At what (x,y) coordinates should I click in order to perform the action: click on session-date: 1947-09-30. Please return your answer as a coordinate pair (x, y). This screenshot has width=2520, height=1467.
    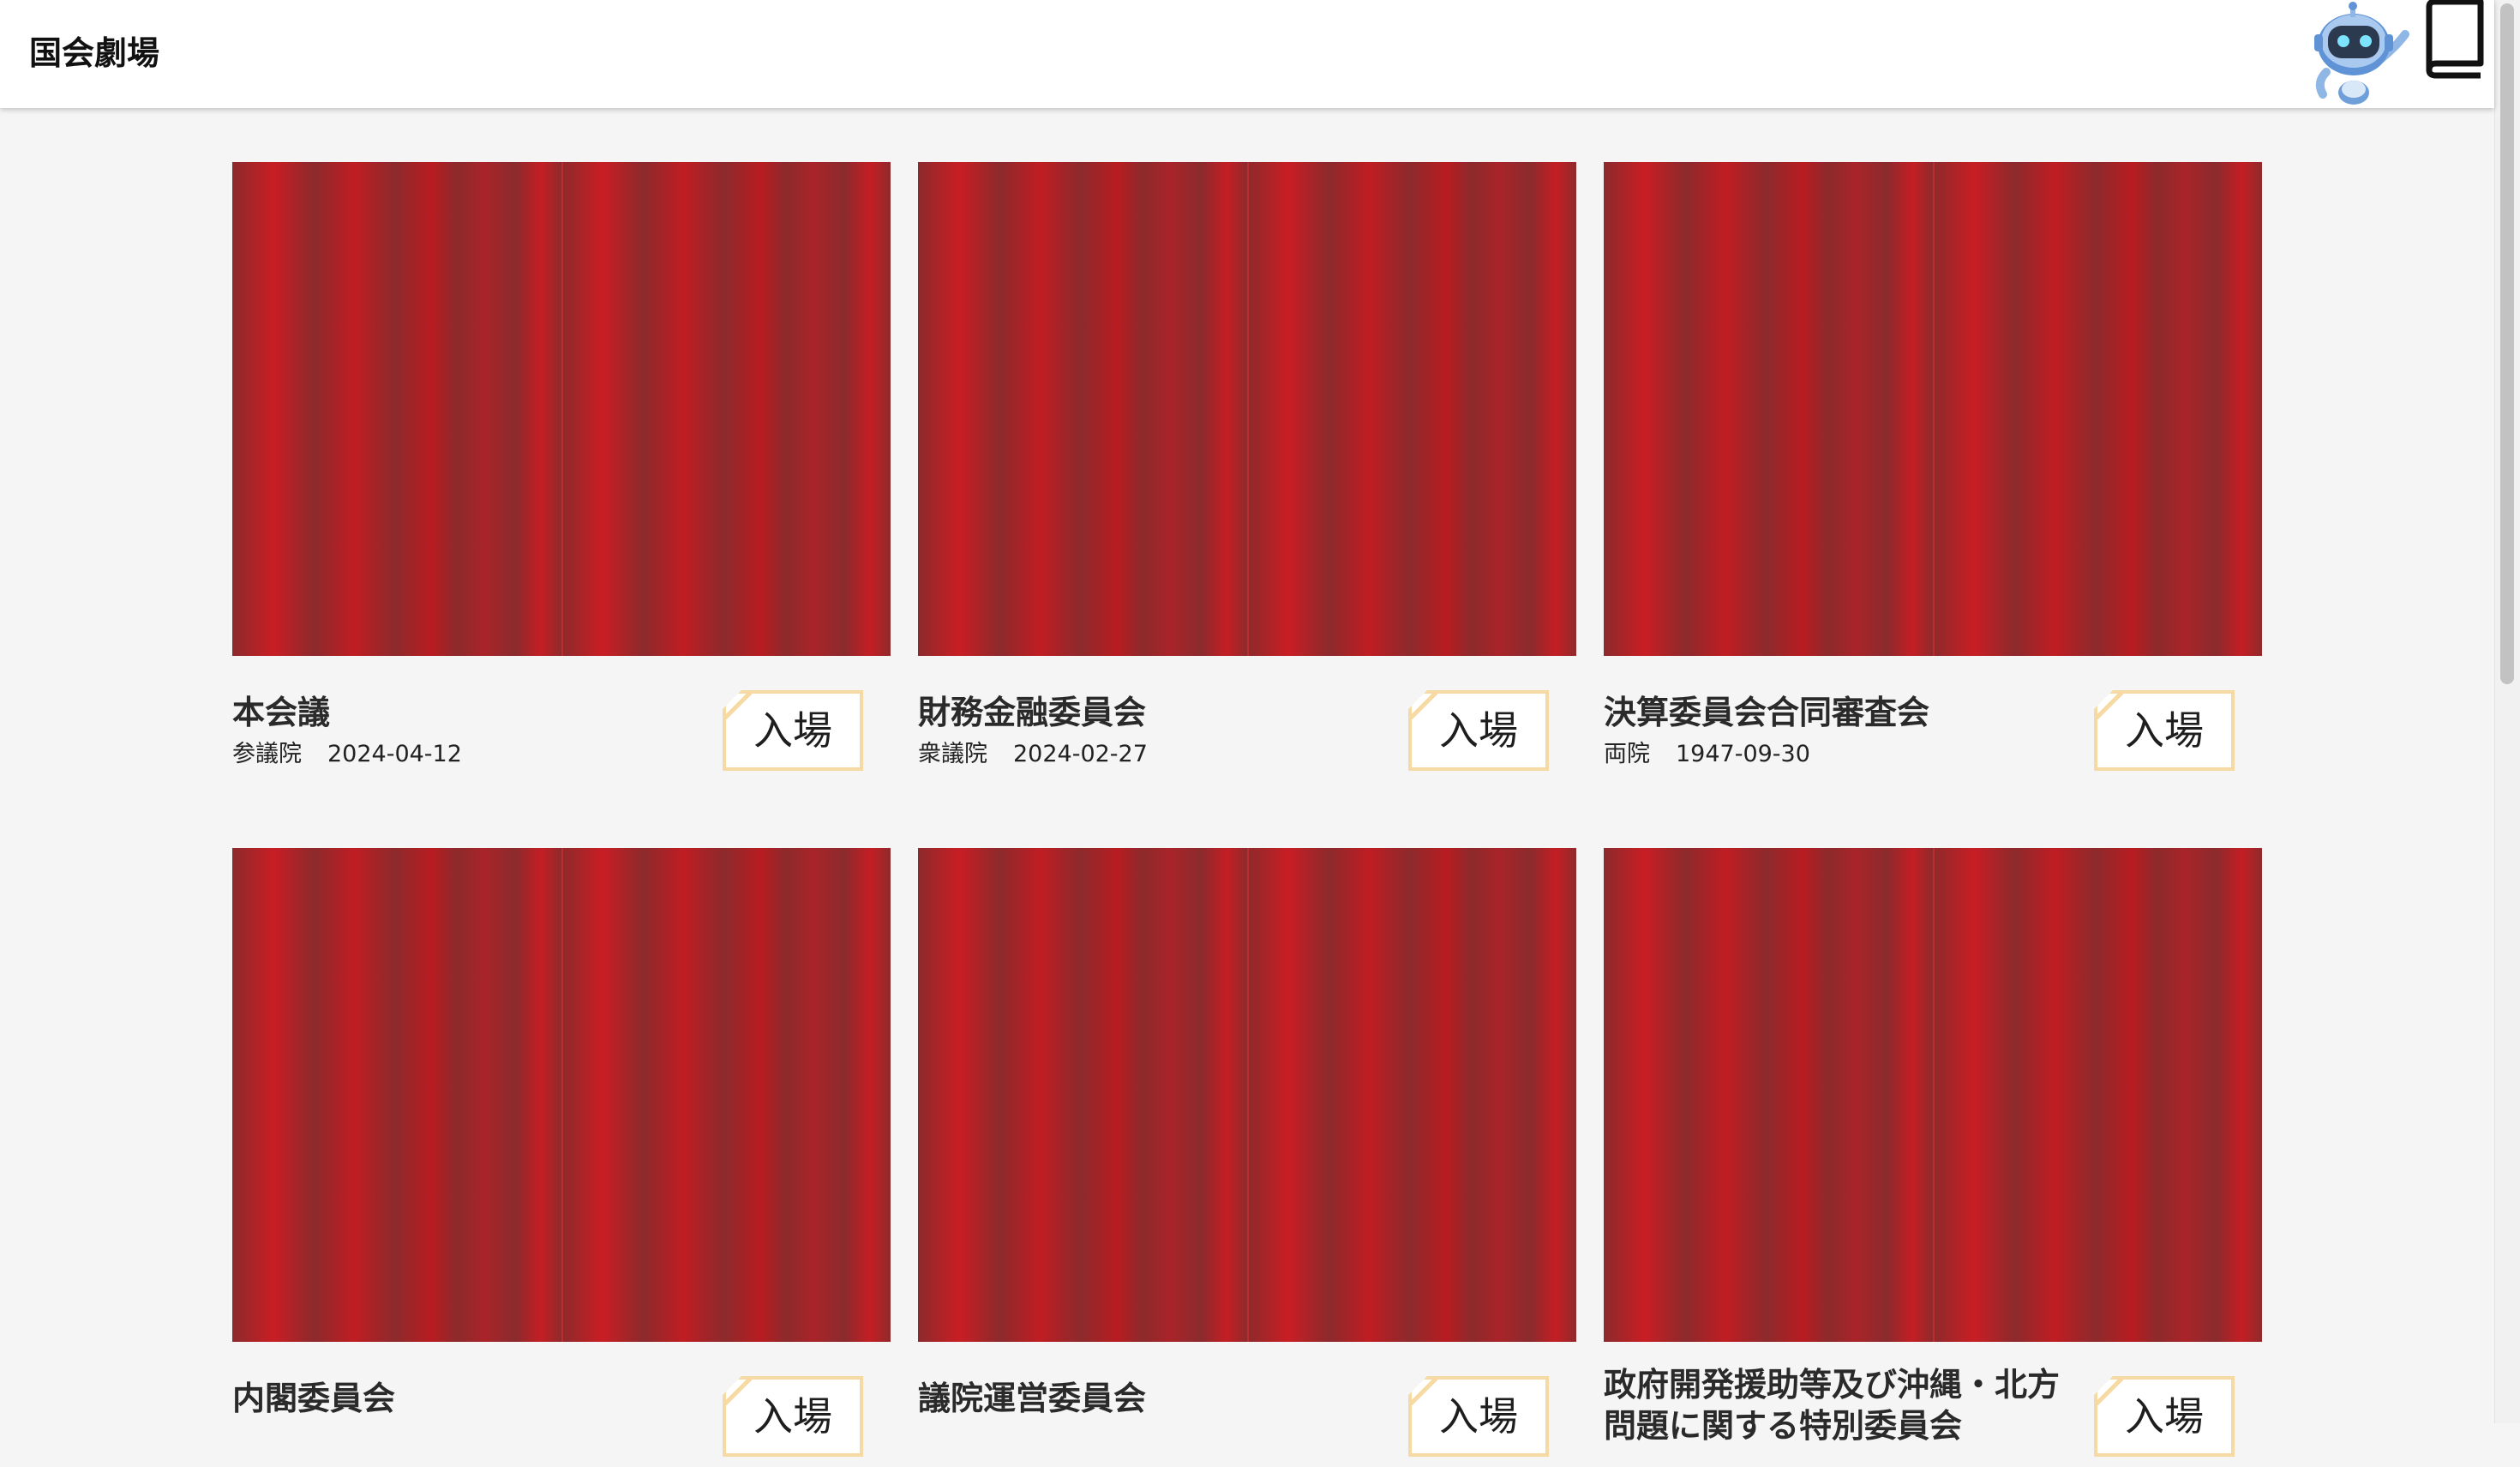
    Looking at the image, I should click on (1743, 754).